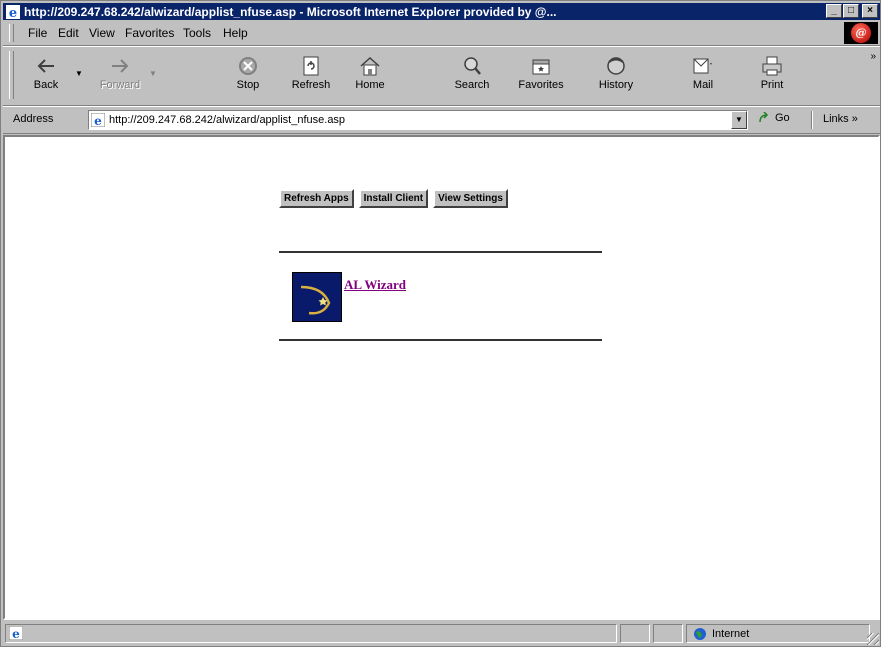 This screenshot has width=881, height=647. What do you see at coordinates (235, 33) in the screenshot?
I see `menu-help: Help` at bounding box center [235, 33].